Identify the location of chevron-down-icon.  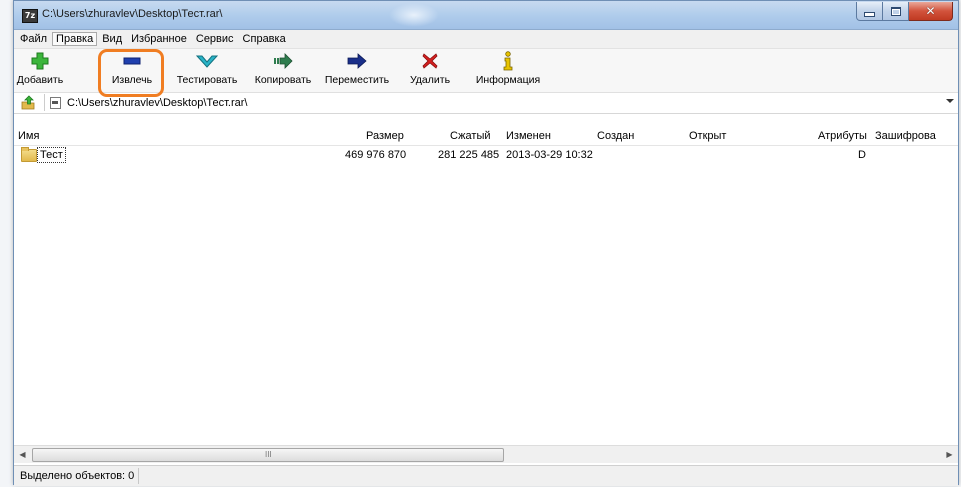
(950, 101).